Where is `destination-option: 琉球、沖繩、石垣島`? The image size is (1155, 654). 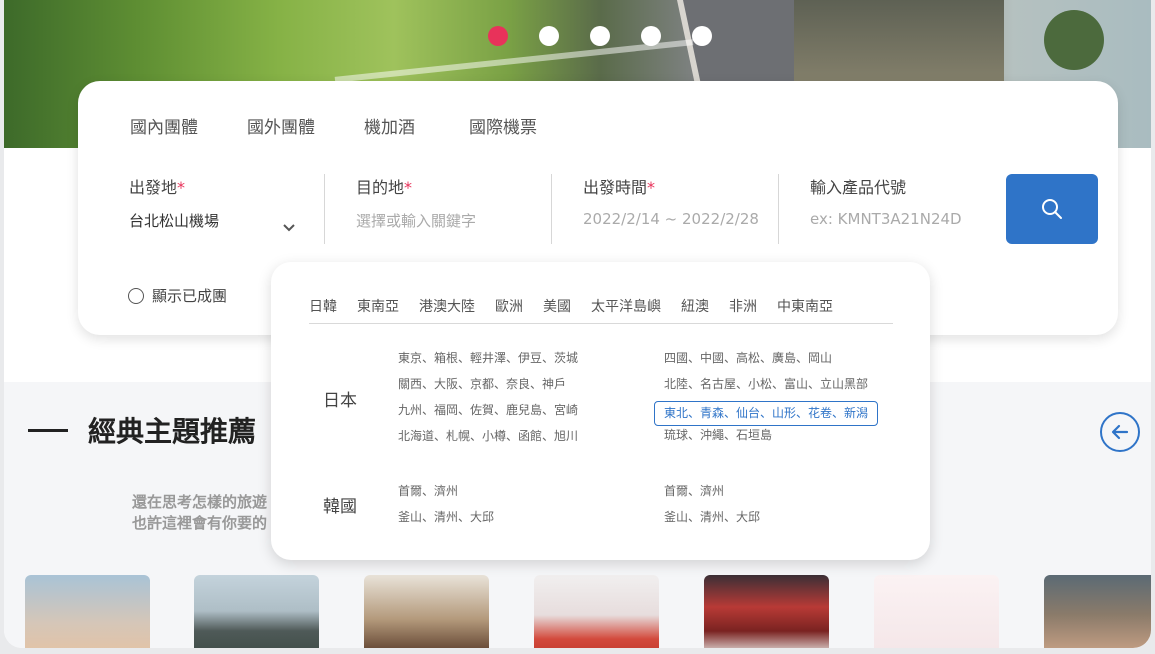
destination-option: 琉球、沖繩、石垣島 is located at coordinates (771, 439).